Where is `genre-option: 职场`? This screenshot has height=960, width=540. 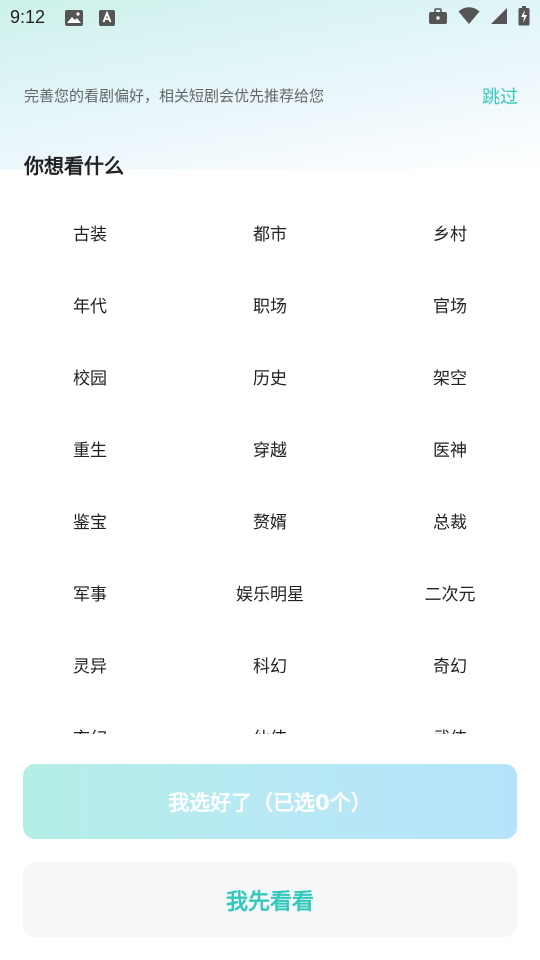
genre-option: 职场 is located at coordinates (270, 304).